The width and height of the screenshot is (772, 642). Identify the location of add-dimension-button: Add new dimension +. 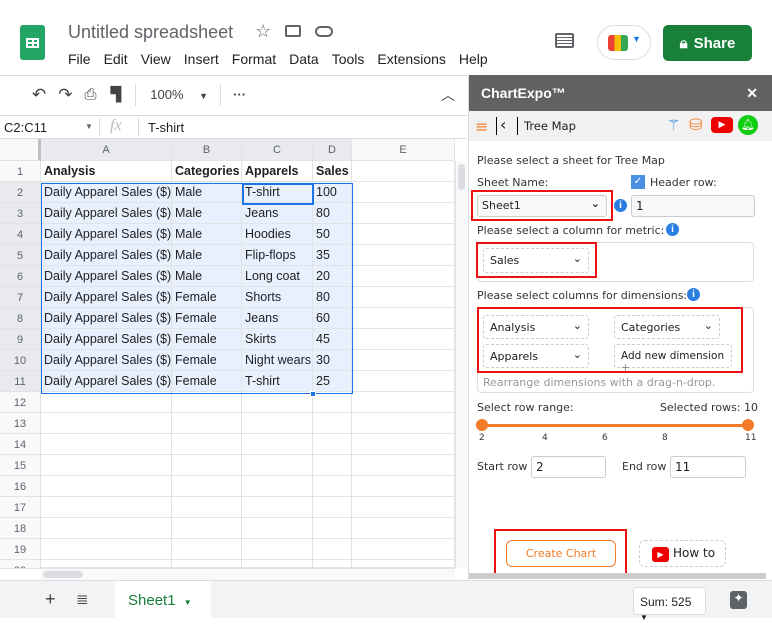
(673, 359).